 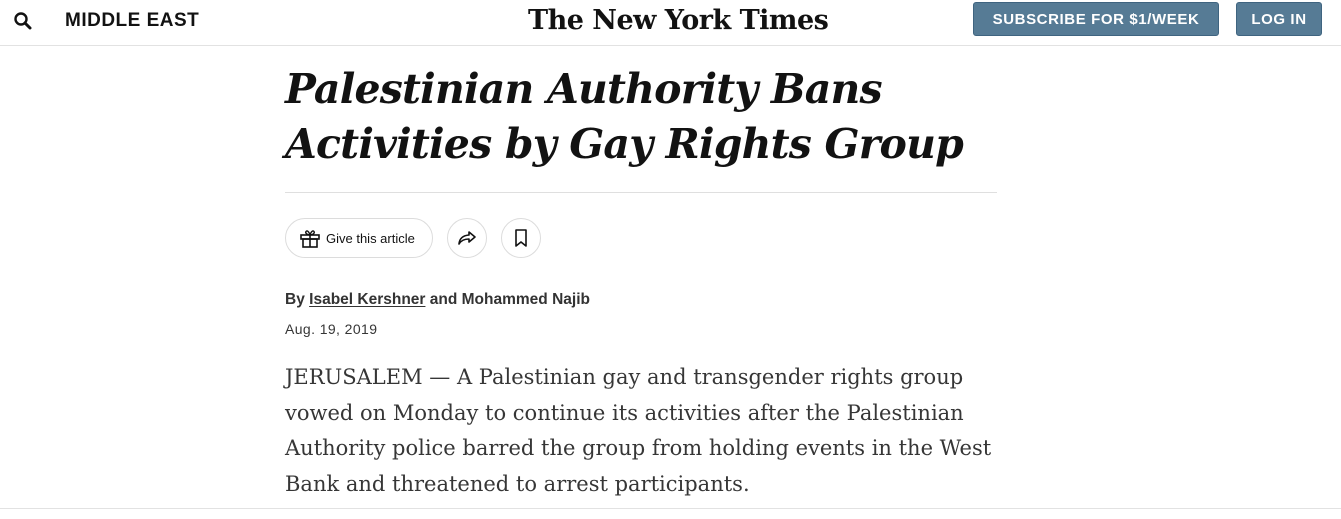 I want to click on author-name: Mohammed Najib, so click(x=525, y=299).